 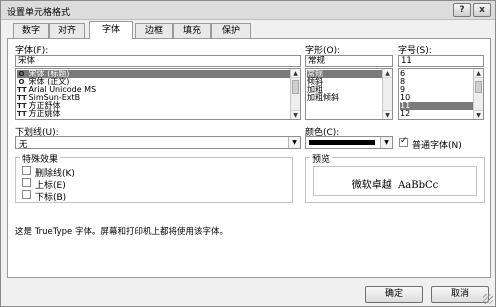 I want to click on dialog-title: 设置单元格格式, so click(x=39, y=13).